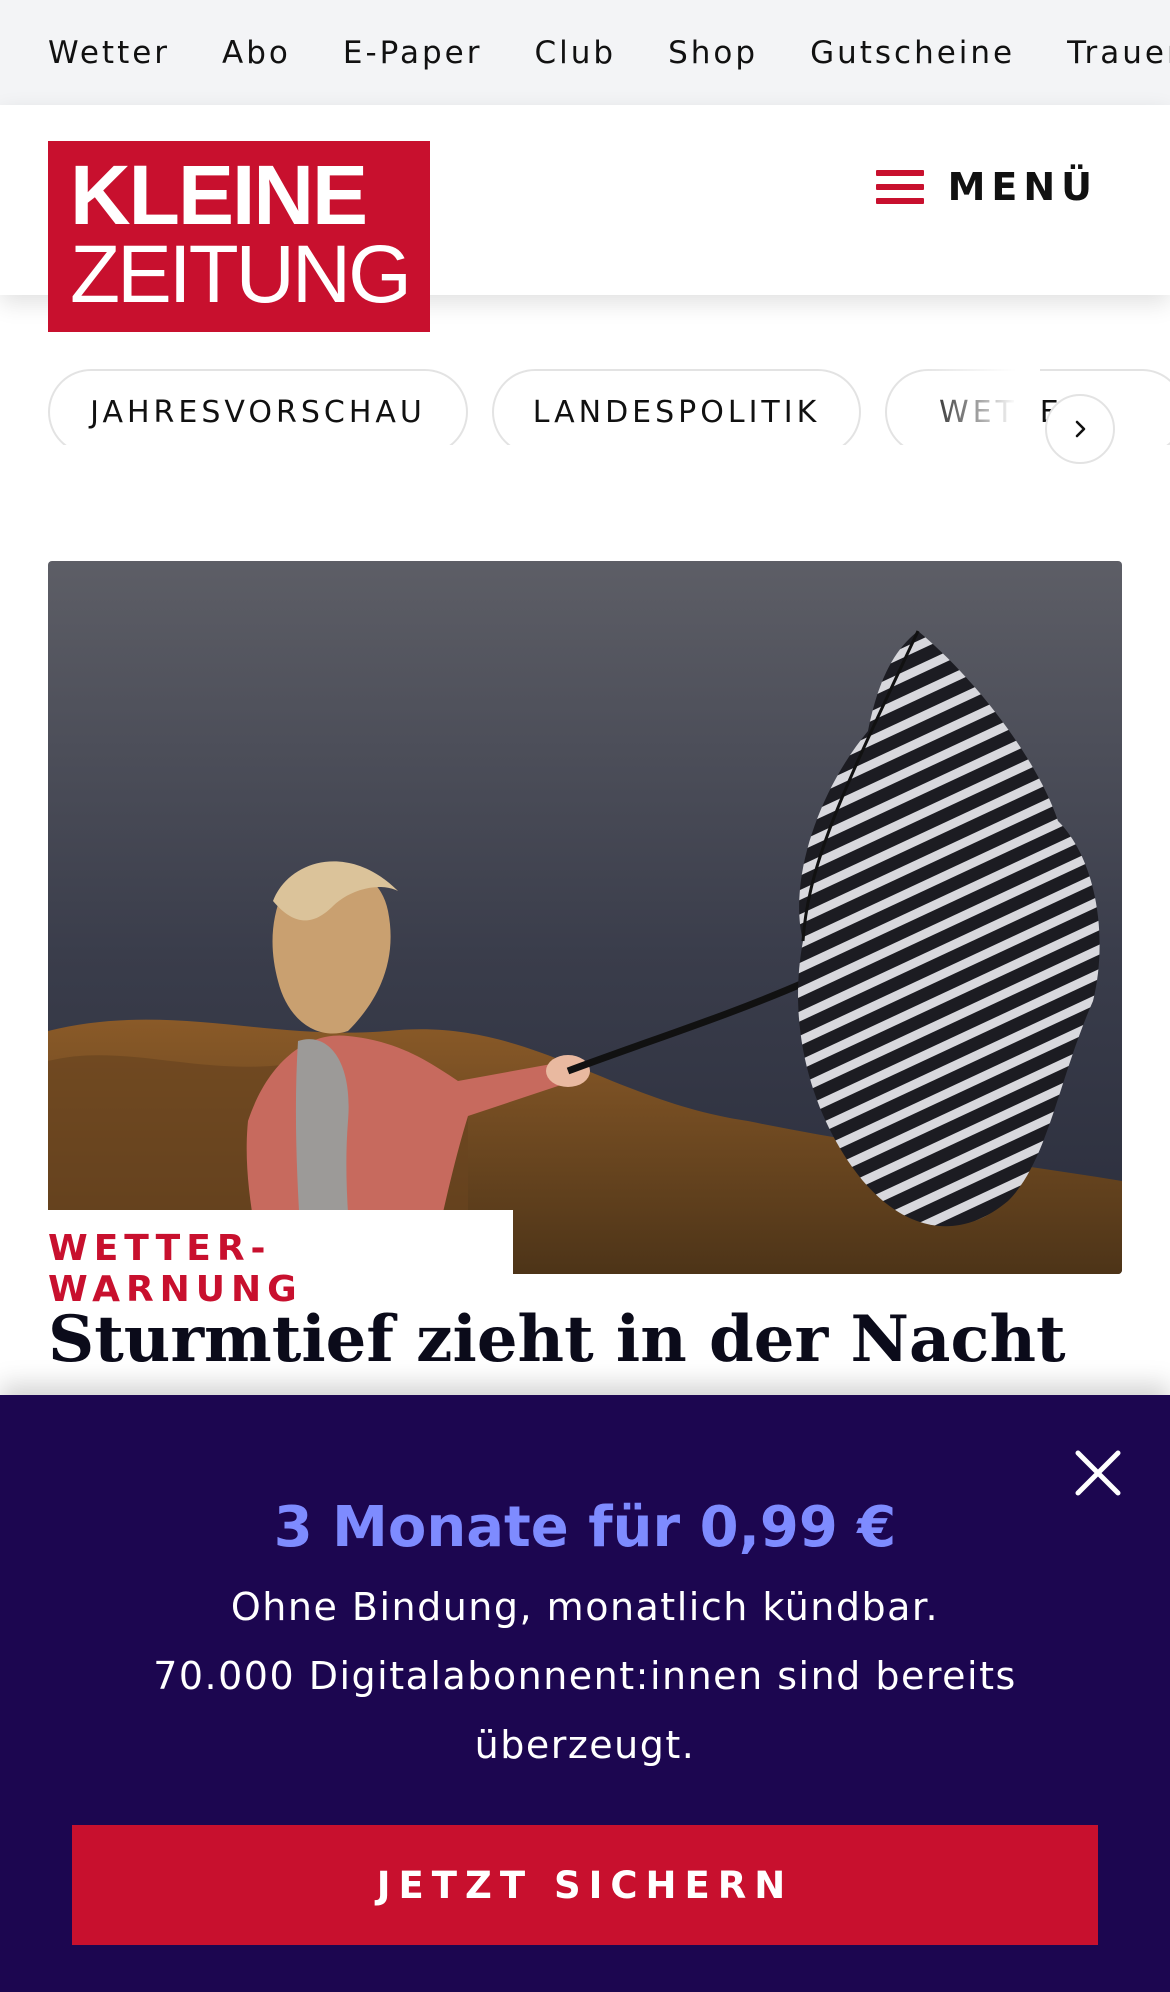  I want to click on hamburger-icon, so click(899, 187).